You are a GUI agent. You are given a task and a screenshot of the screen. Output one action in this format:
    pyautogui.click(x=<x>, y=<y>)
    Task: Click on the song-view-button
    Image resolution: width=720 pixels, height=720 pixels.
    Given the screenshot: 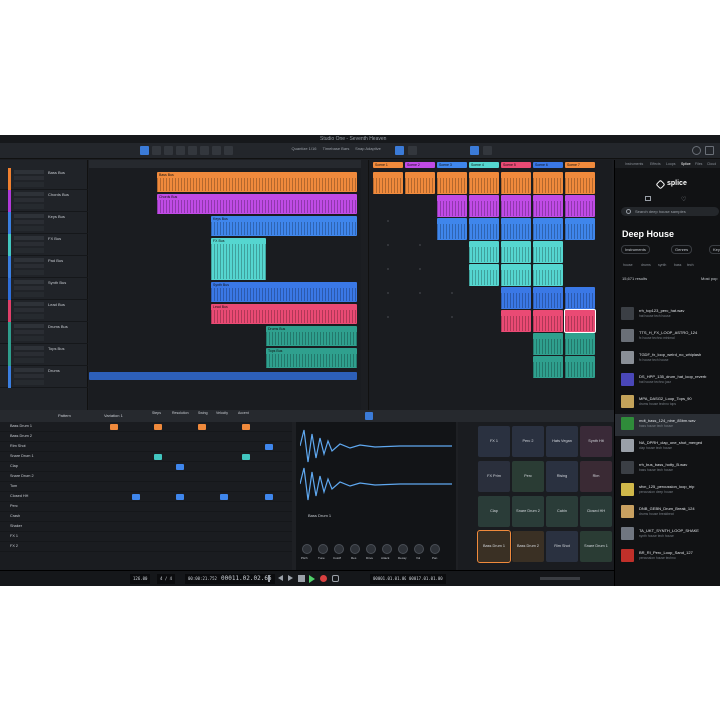 What is the action you would take?
    pyautogui.click(x=399, y=150)
    